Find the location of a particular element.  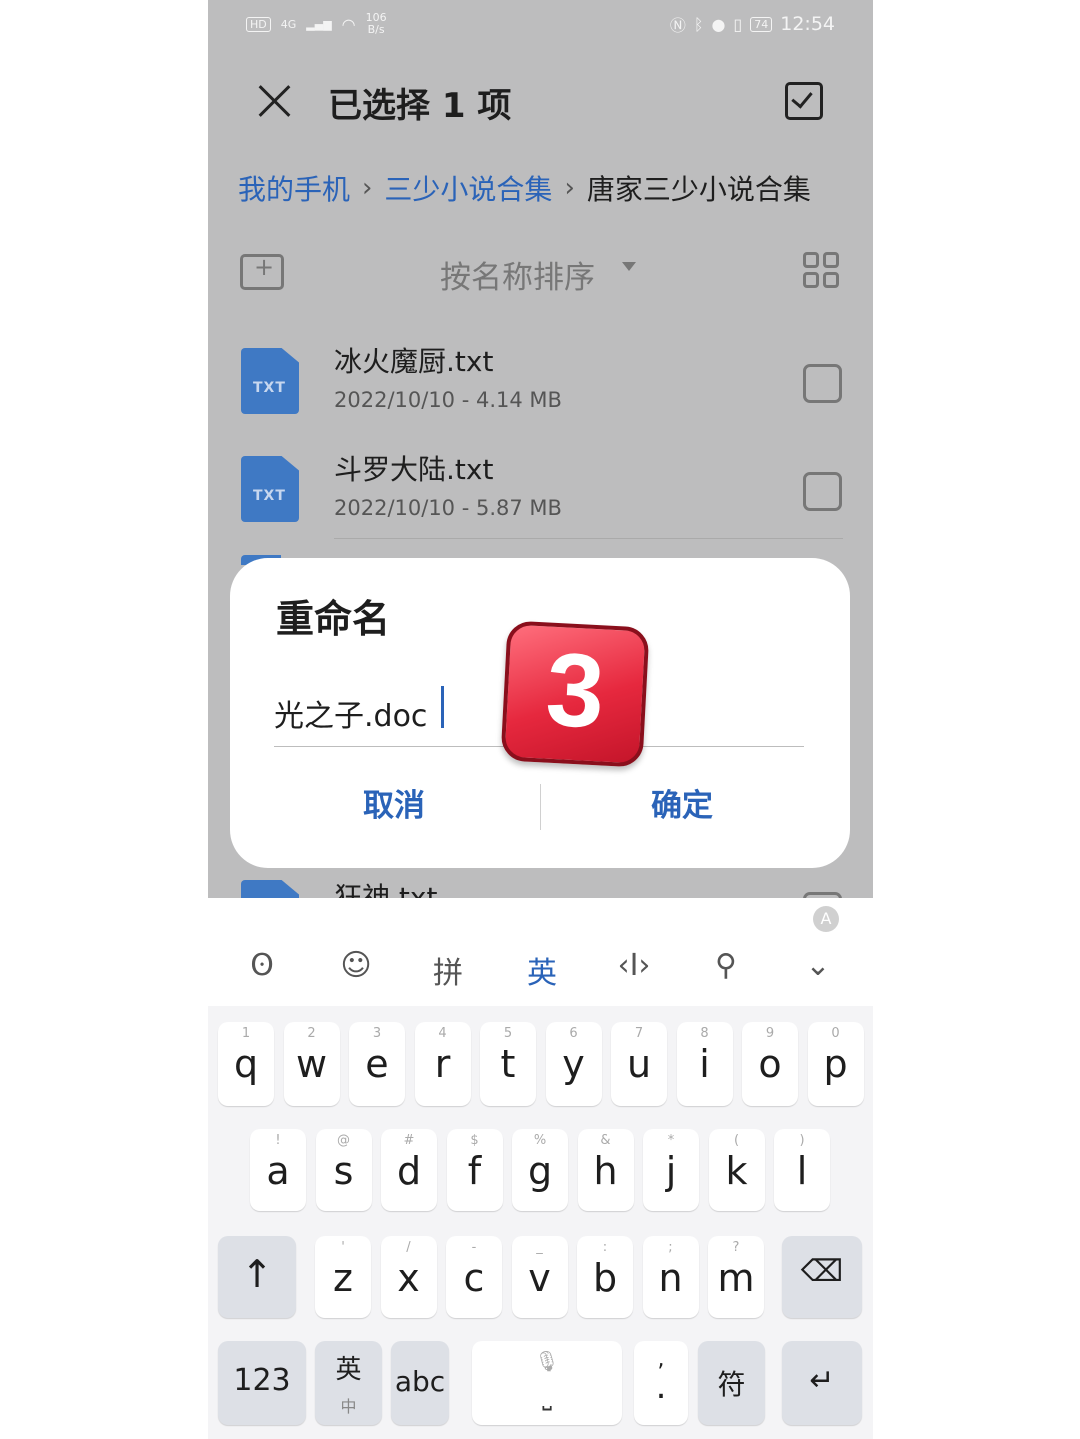

key-b: :b is located at coordinates (605, 1277).